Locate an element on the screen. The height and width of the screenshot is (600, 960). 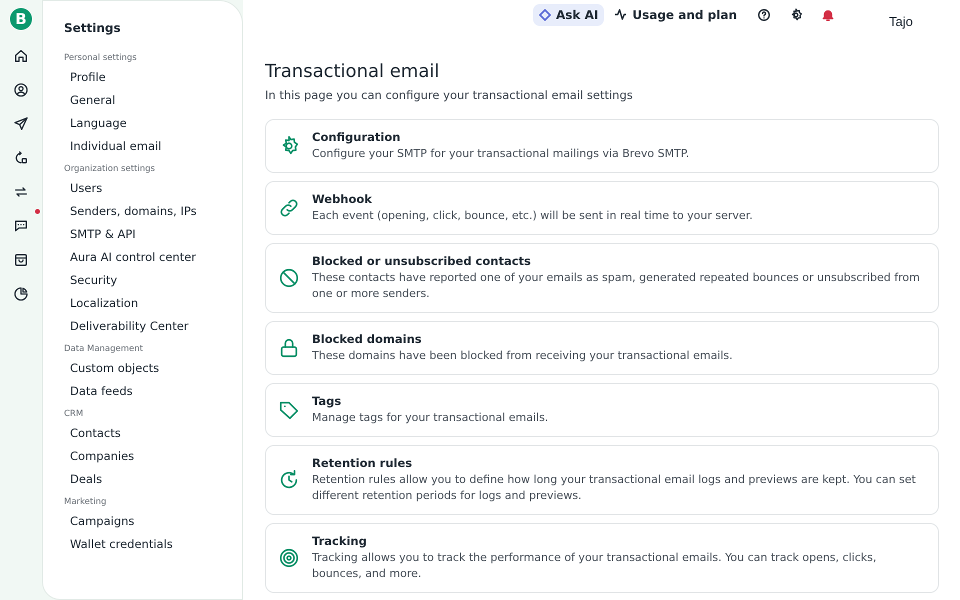
activity-icon is located at coordinates (621, 14).